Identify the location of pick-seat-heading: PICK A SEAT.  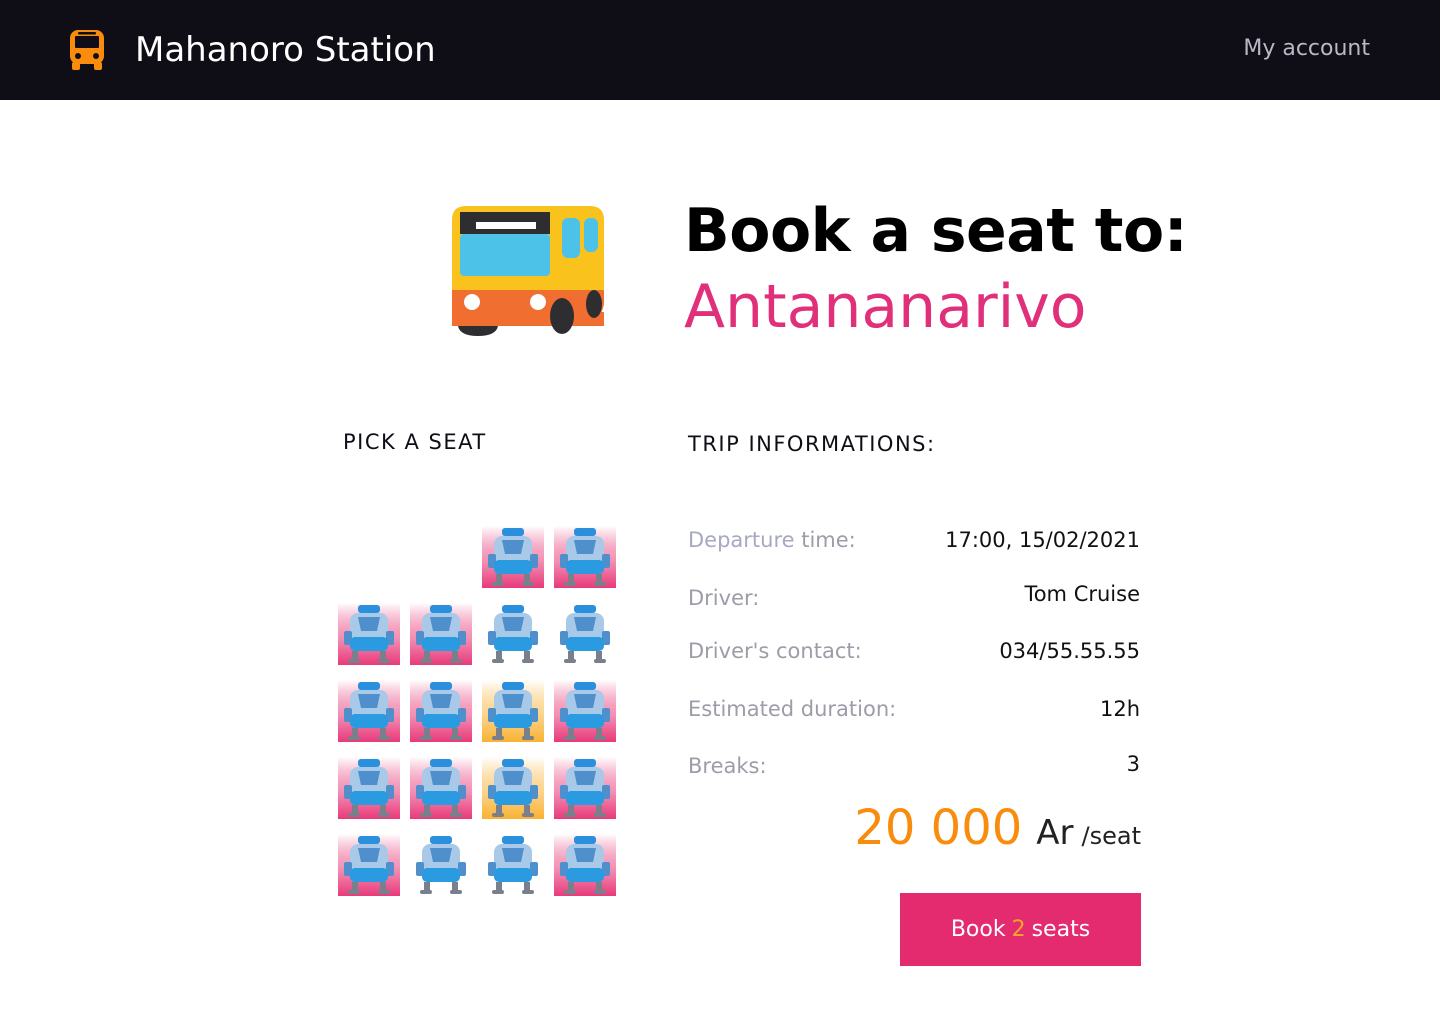
(415, 442).